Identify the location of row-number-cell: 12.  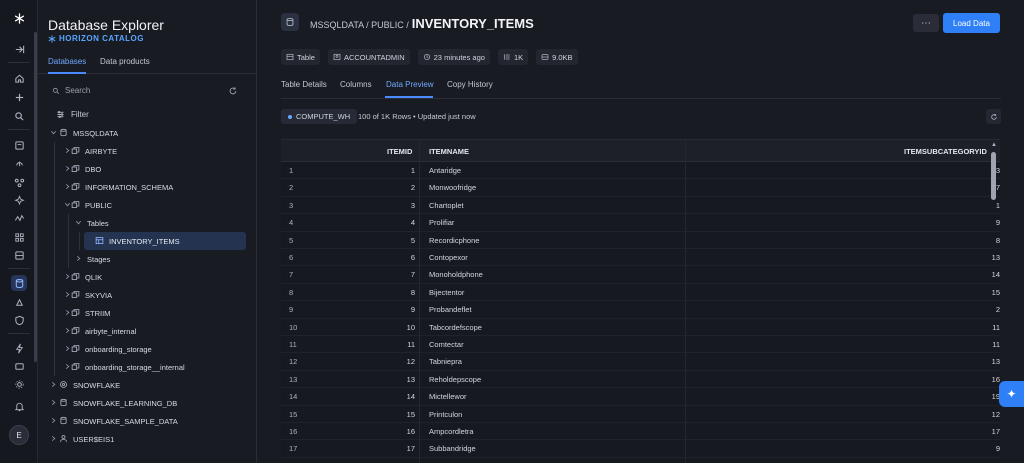
(293, 361).